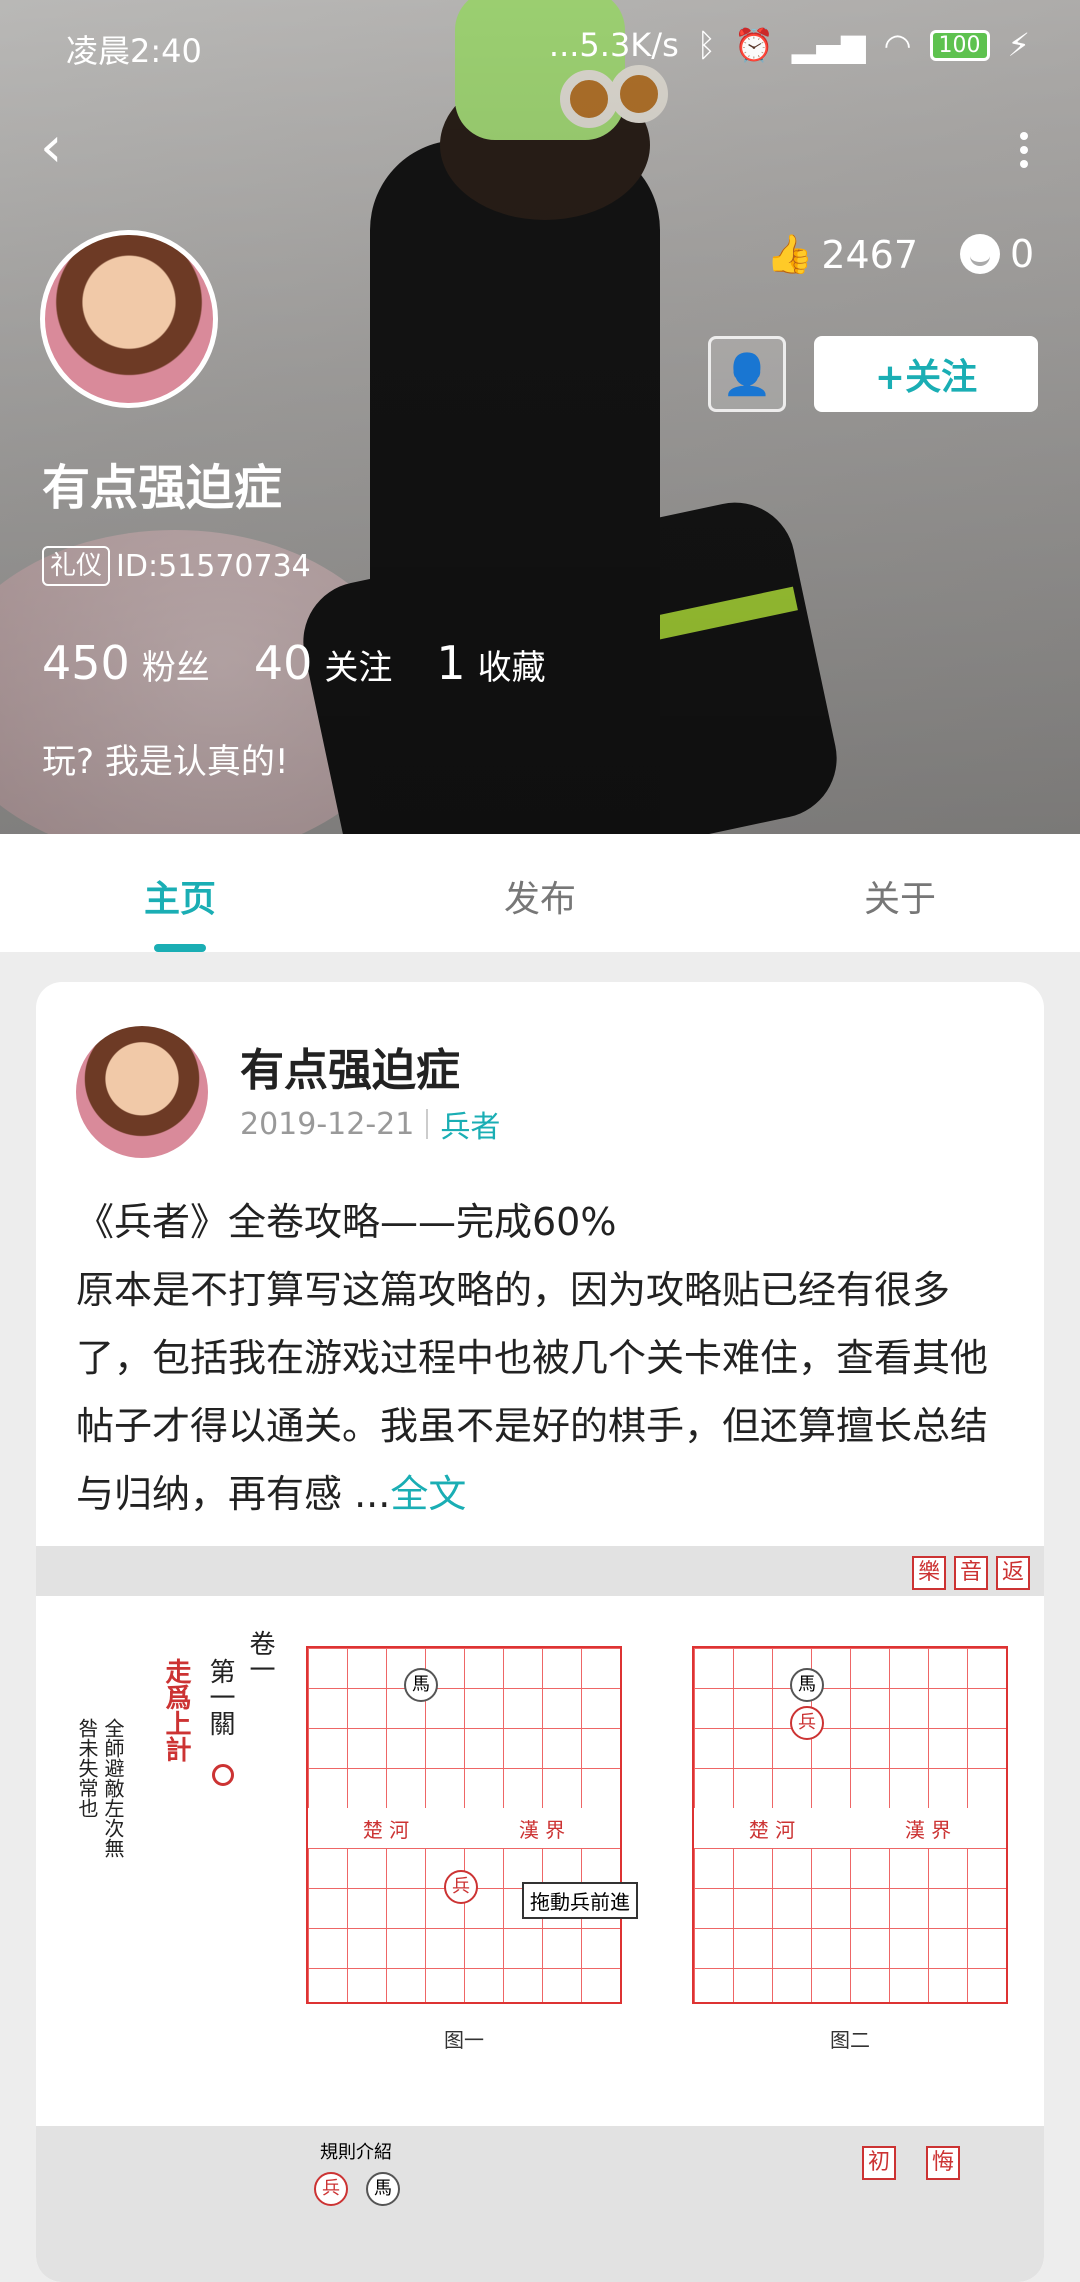  Describe the element at coordinates (346, 1222) in the screenshot. I see `post-title: 《兵者》全卷攻略——完成60%` at that location.